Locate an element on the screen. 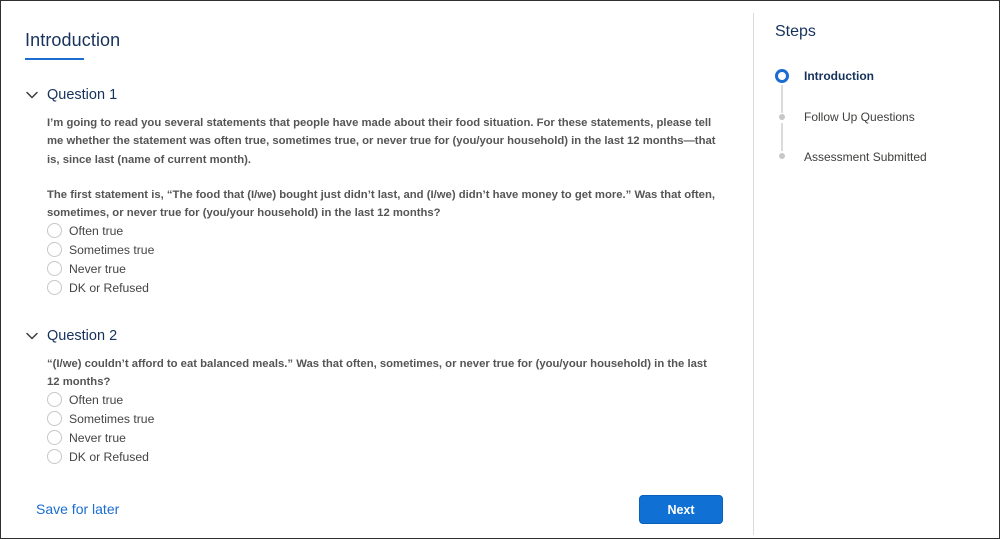  question-1-option-dk-refused: DK or Refused is located at coordinates (100, 287).